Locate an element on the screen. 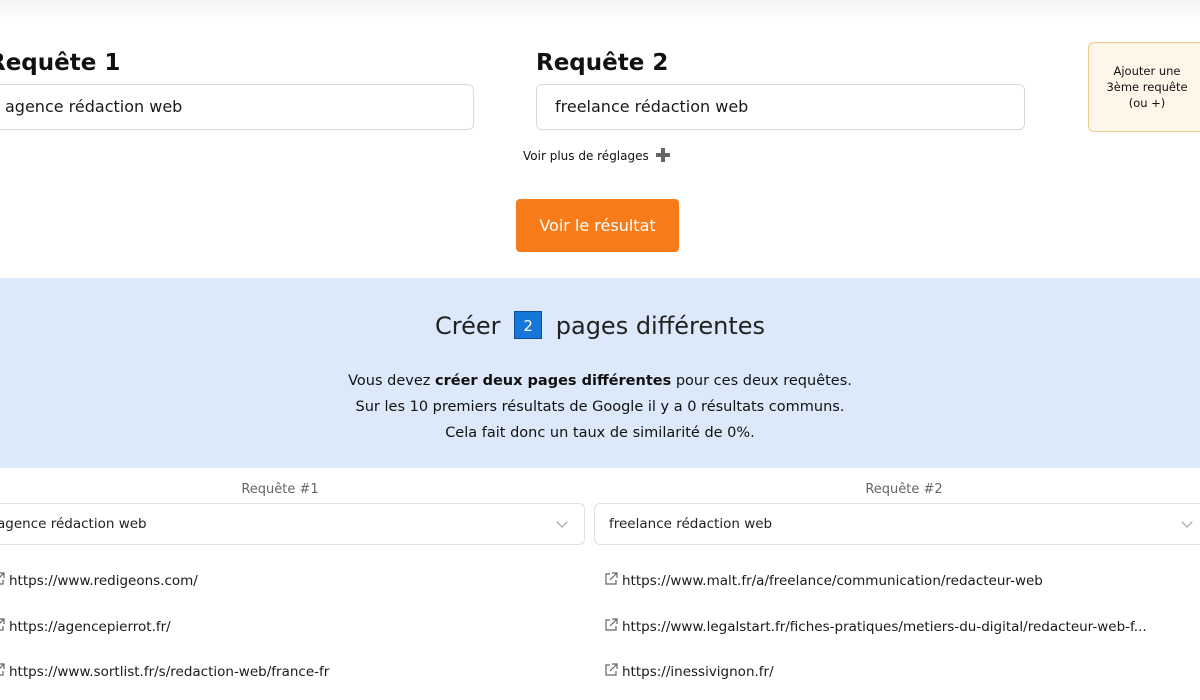 The height and width of the screenshot is (700, 1200). top-shadow is located at coordinates (600, 10).